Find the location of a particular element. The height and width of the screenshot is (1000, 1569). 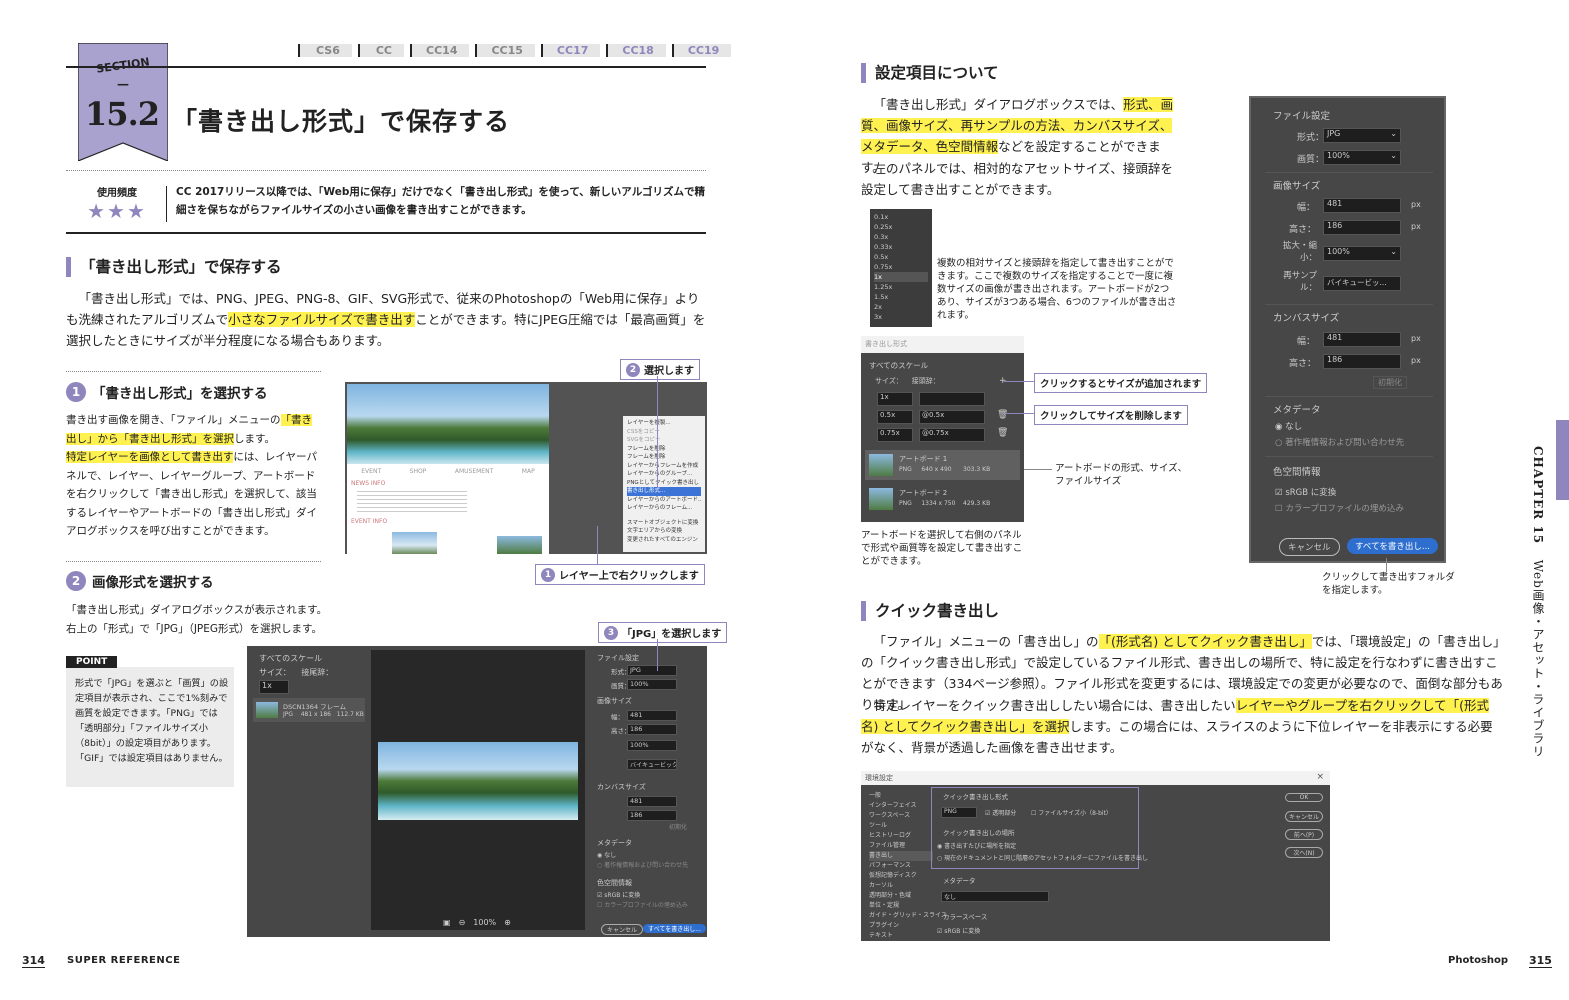

prefs-nav-item: 一般 is located at coordinates (901, 796).